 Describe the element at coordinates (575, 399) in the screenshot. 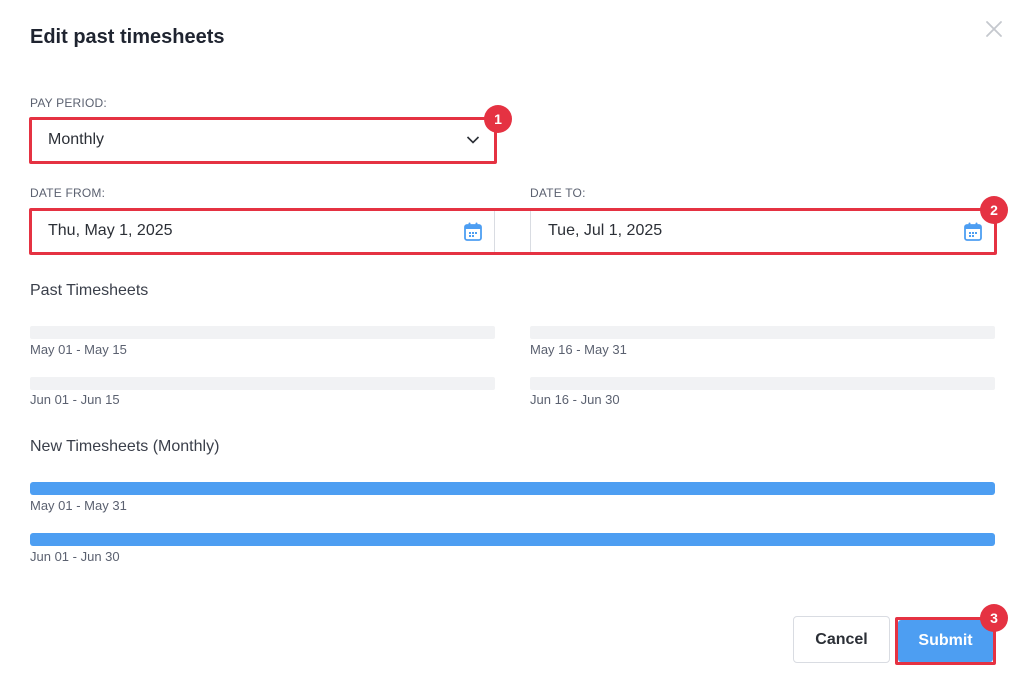

I see `past-timesheet-label: Jun 16 - Jun 30` at that location.